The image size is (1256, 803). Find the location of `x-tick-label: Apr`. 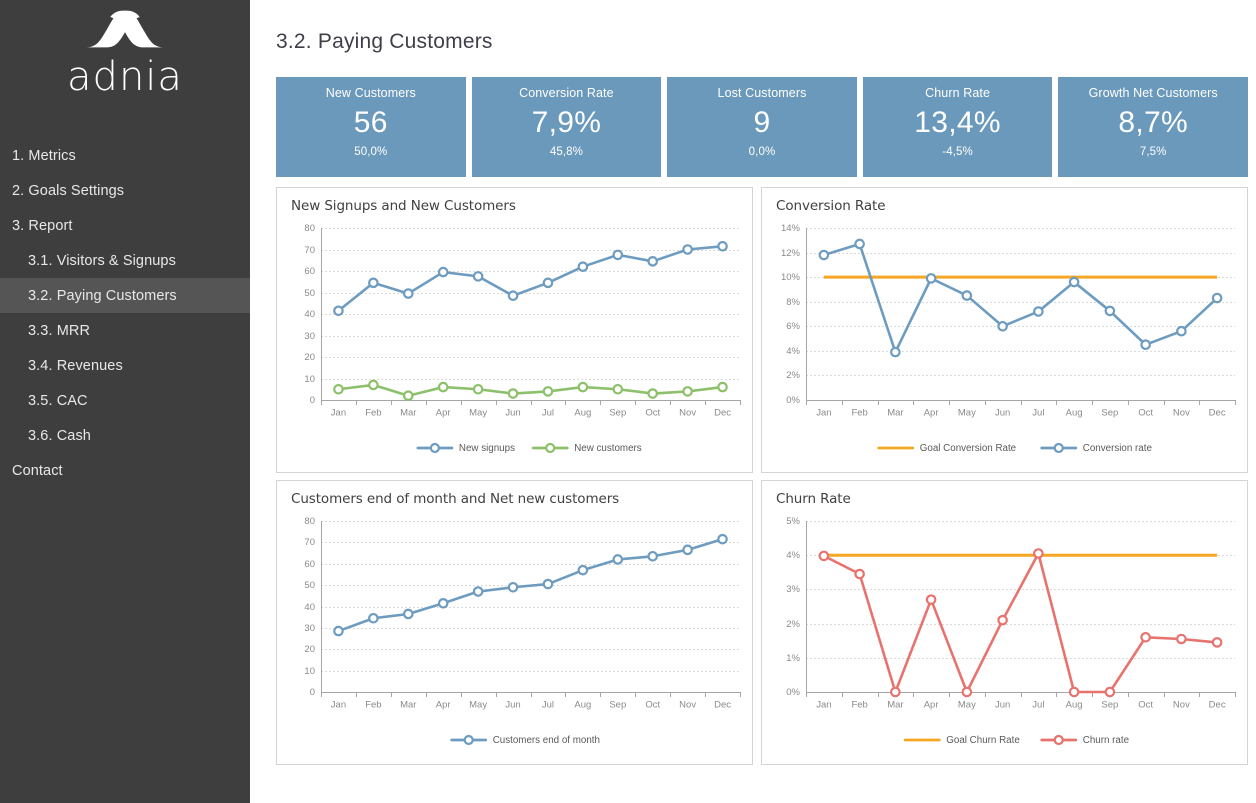

x-tick-label: Apr is located at coordinates (443, 704).